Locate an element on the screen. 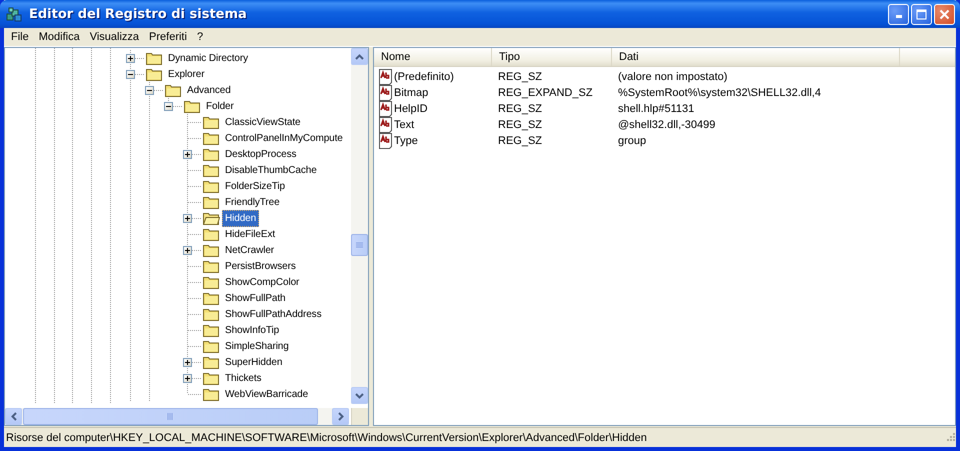 The width and height of the screenshot is (960, 451). close-icon is located at coordinates (944, 14).